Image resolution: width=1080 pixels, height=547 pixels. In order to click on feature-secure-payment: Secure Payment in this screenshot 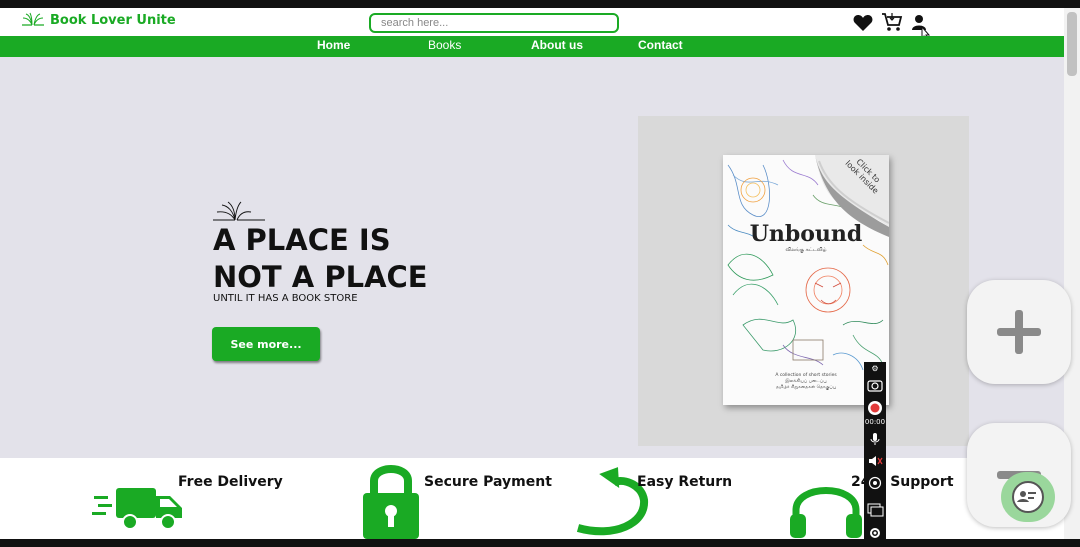, I will do `click(488, 482)`.